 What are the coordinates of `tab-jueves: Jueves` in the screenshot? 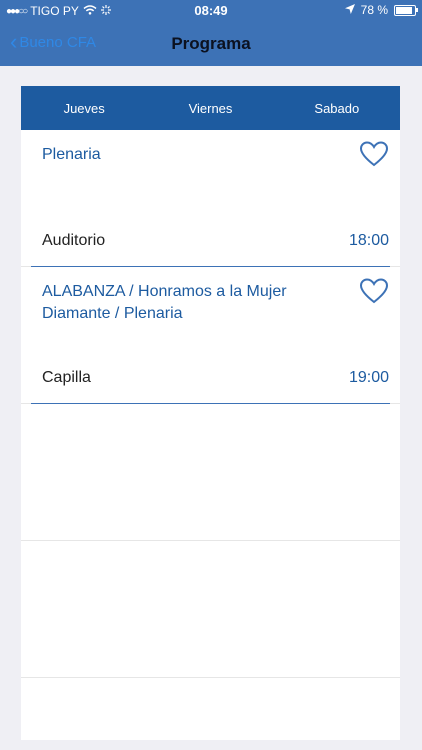 It's located at (84, 108).